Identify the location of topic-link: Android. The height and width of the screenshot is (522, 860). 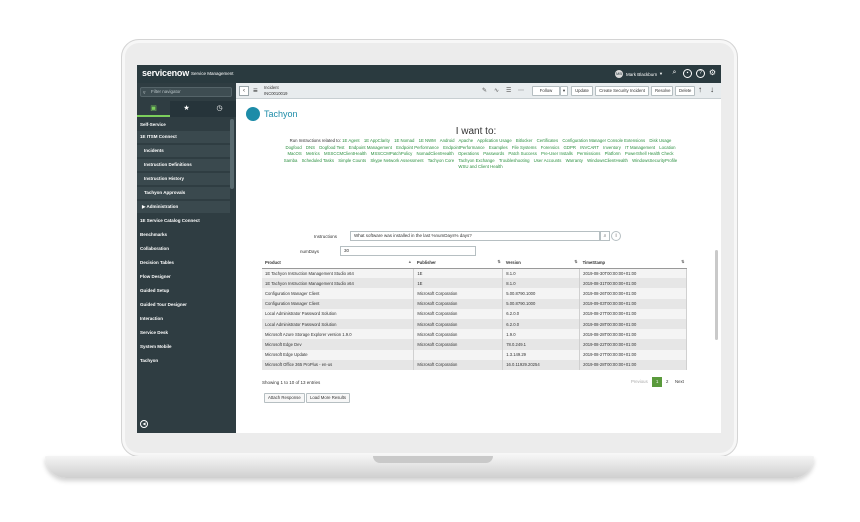
(447, 140).